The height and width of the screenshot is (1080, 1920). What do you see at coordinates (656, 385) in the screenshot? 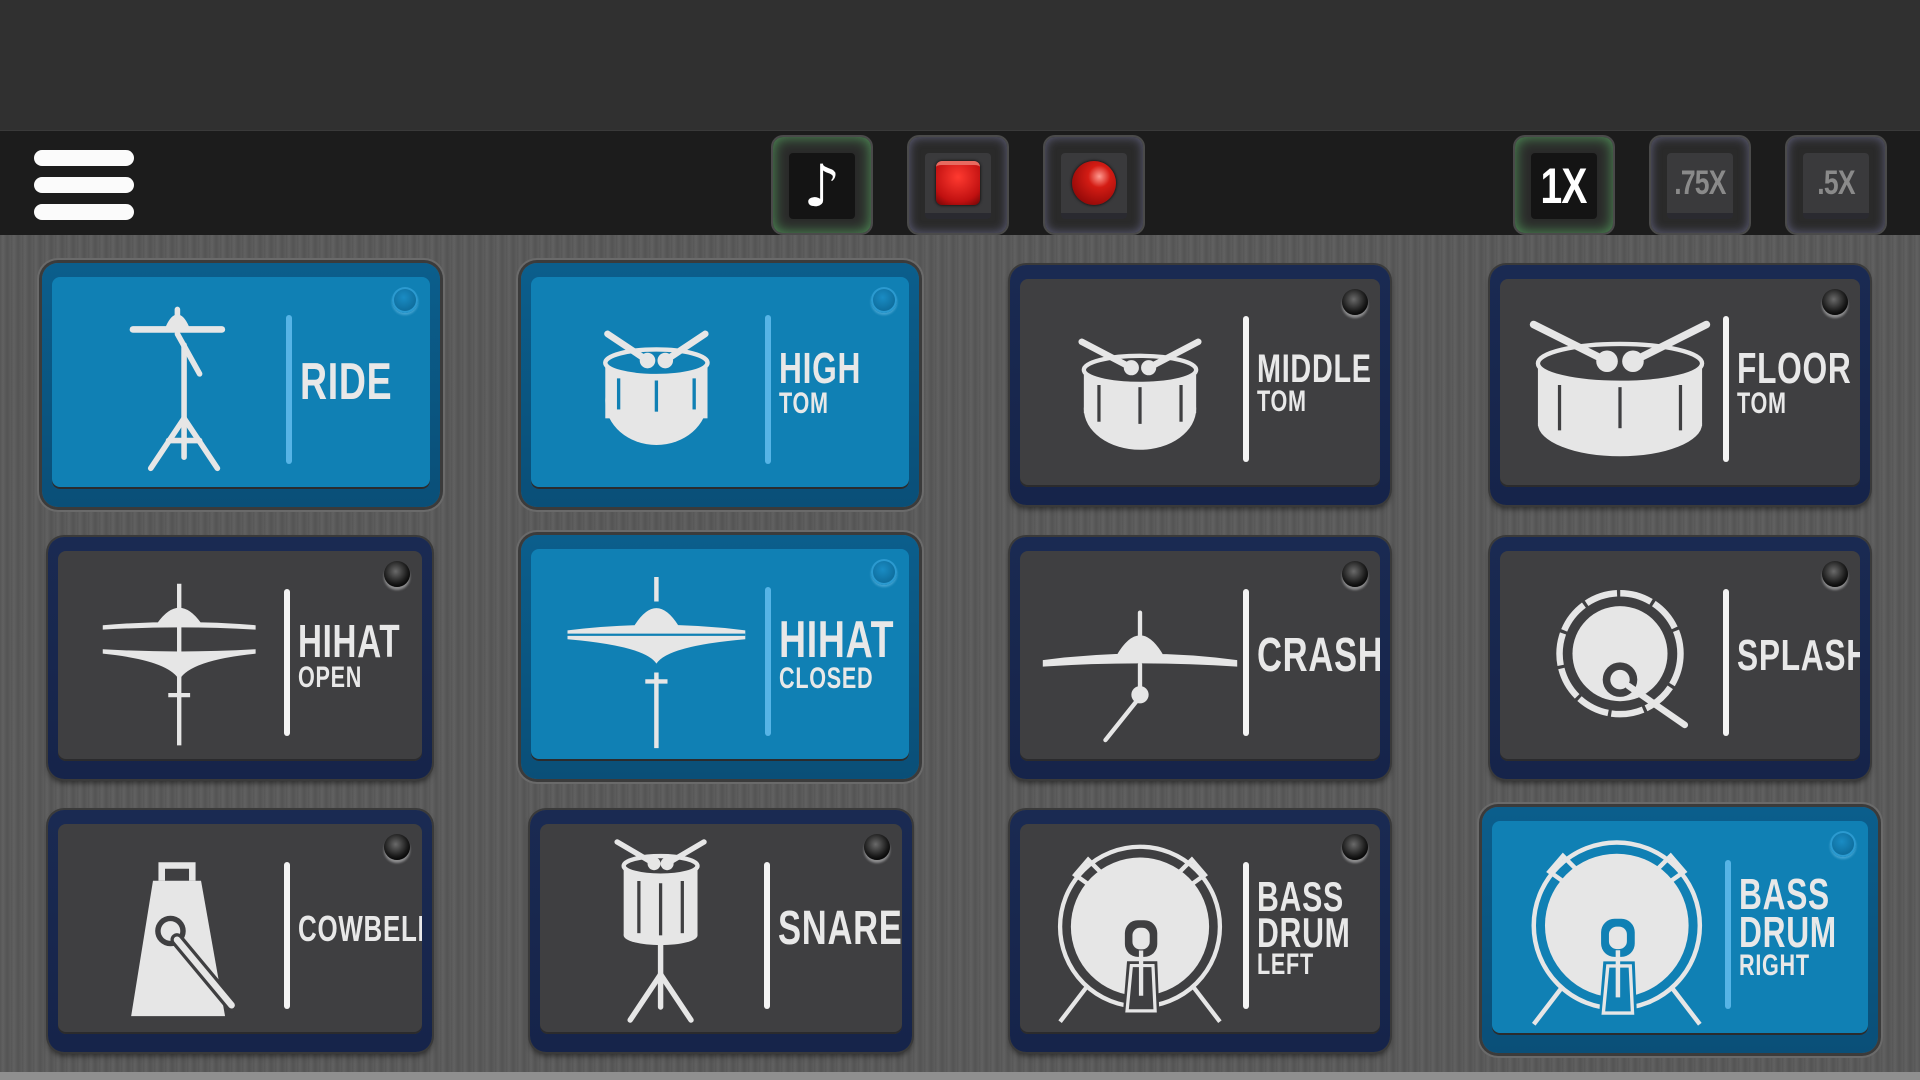
I see `high-tom-icon` at bounding box center [656, 385].